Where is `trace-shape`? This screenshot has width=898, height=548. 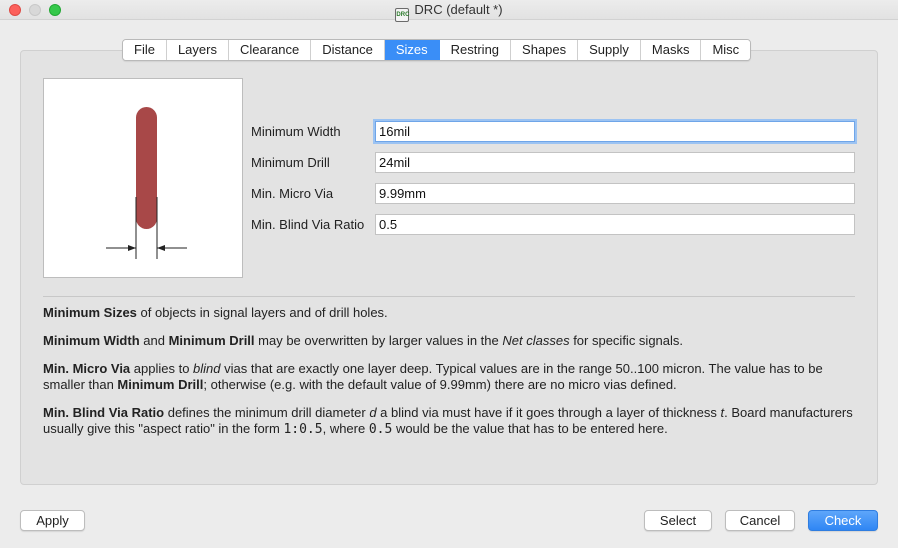
trace-shape is located at coordinates (146, 168).